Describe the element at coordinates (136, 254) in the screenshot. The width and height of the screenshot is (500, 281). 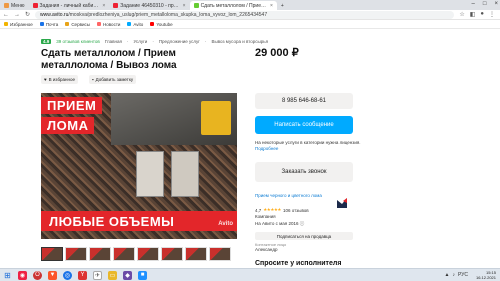
I see `photo-thumbnails` at that location.